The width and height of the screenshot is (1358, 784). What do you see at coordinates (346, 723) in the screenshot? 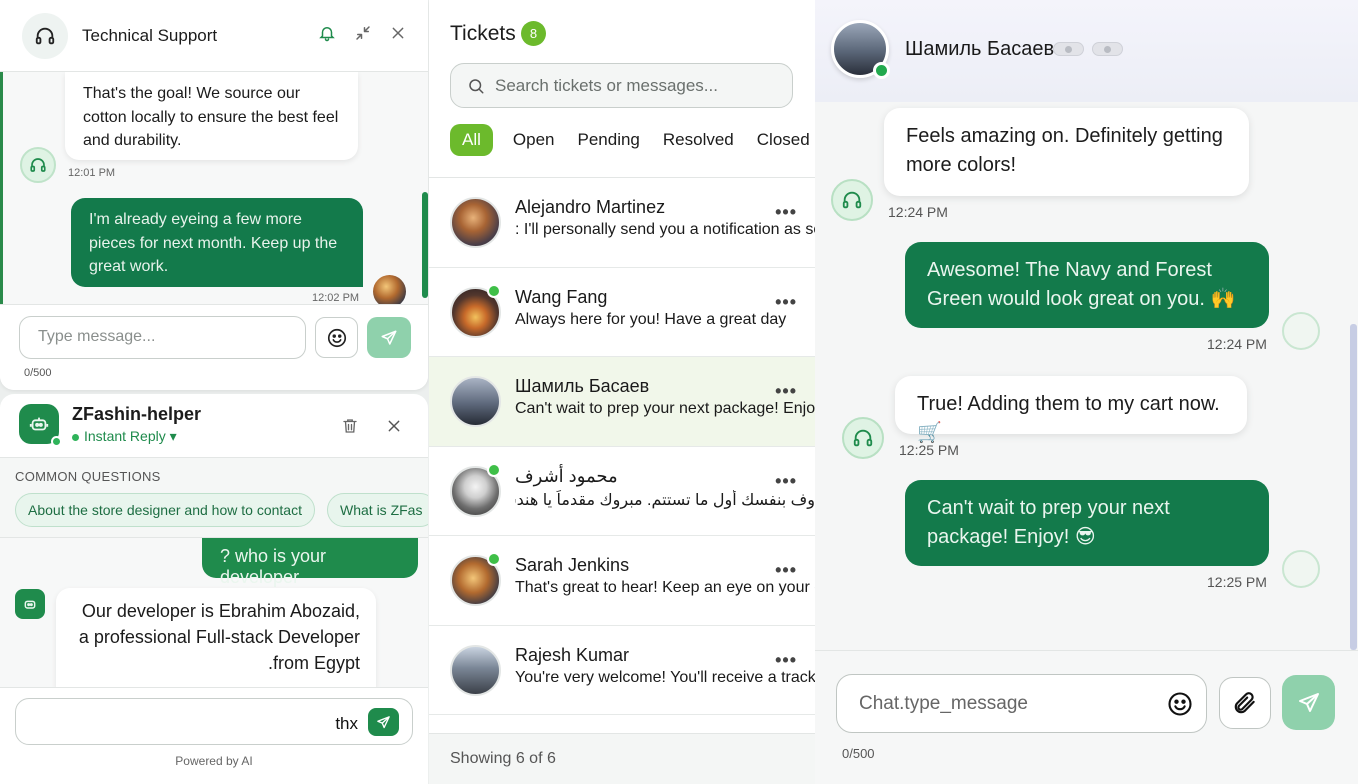
I see `helper-input-value: thx` at bounding box center [346, 723].